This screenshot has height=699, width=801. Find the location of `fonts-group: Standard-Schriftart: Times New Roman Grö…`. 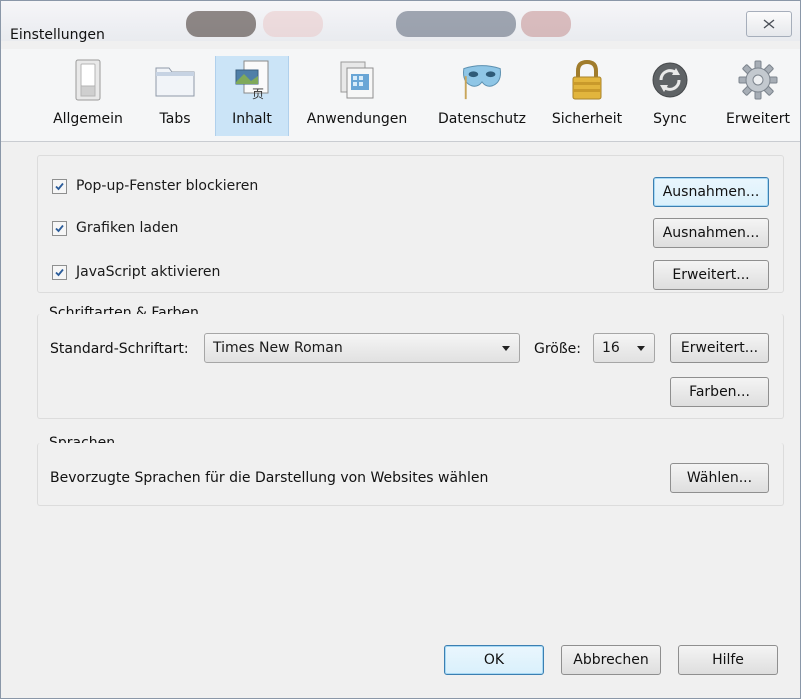

fonts-group: Standard-Schriftart: Times New Roman Grö… is located at coordinates (410, 366).